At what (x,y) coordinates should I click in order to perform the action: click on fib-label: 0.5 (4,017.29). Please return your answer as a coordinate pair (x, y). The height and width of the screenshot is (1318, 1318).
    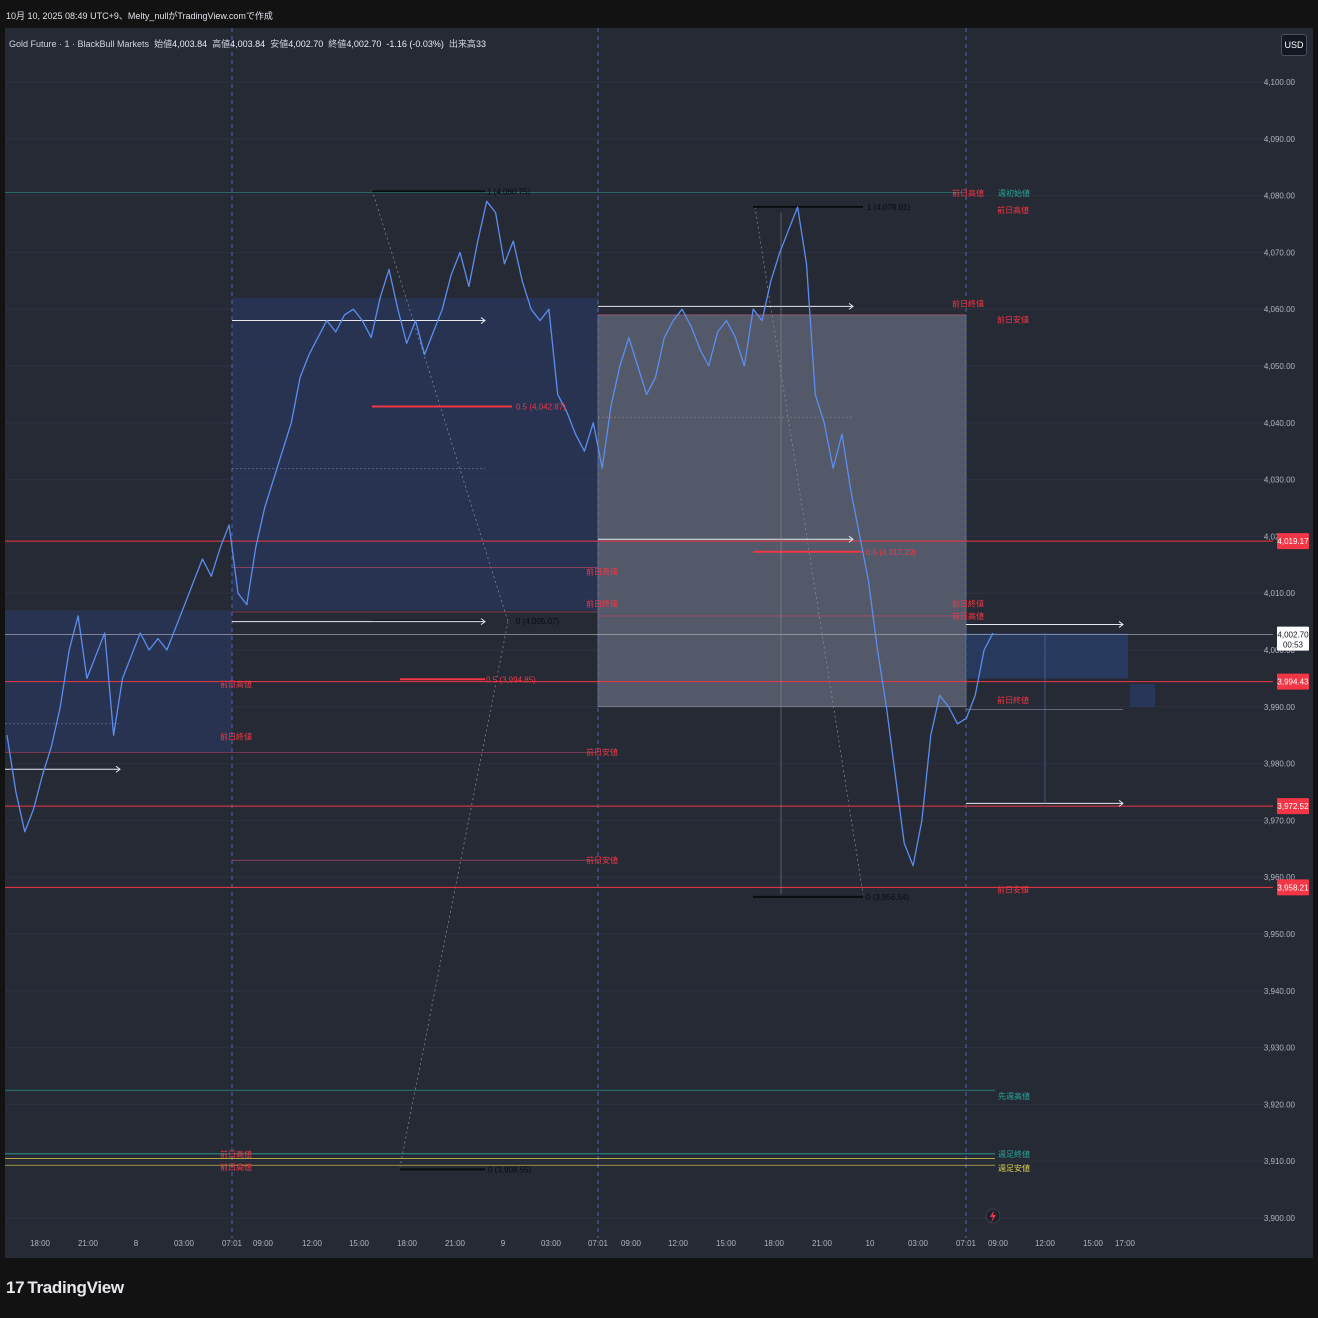
    Looking at the image, I should click on (891, 552).